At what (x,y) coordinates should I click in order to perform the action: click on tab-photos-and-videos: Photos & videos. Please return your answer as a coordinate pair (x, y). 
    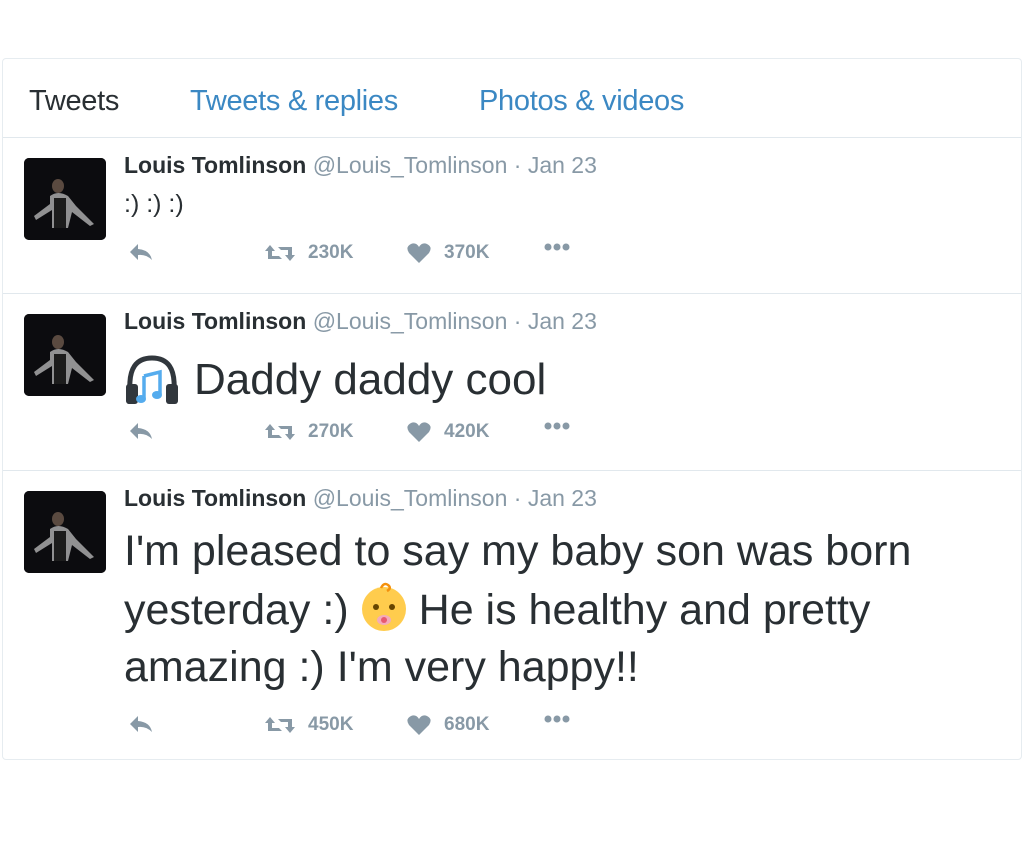
    Looking at the image, I should click on (581, 101).